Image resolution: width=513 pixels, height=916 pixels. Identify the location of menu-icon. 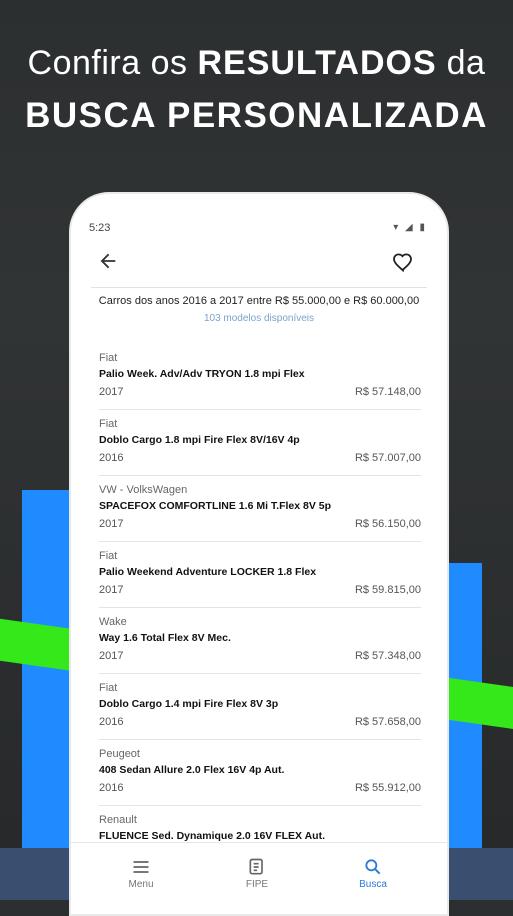
(141, 867).